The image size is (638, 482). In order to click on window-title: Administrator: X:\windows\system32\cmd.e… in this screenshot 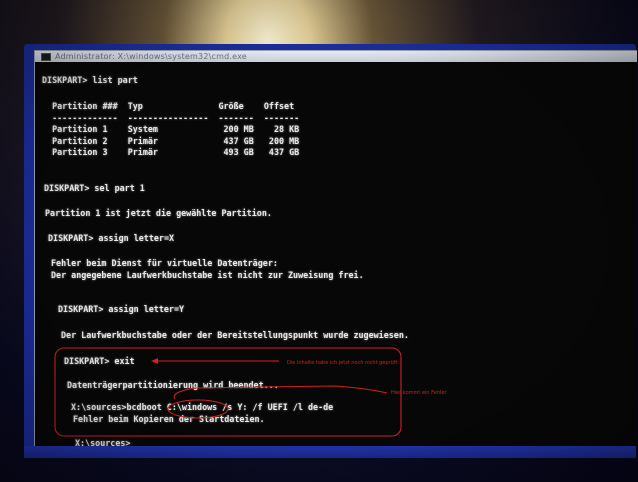, I will do `click(151, 56)`.